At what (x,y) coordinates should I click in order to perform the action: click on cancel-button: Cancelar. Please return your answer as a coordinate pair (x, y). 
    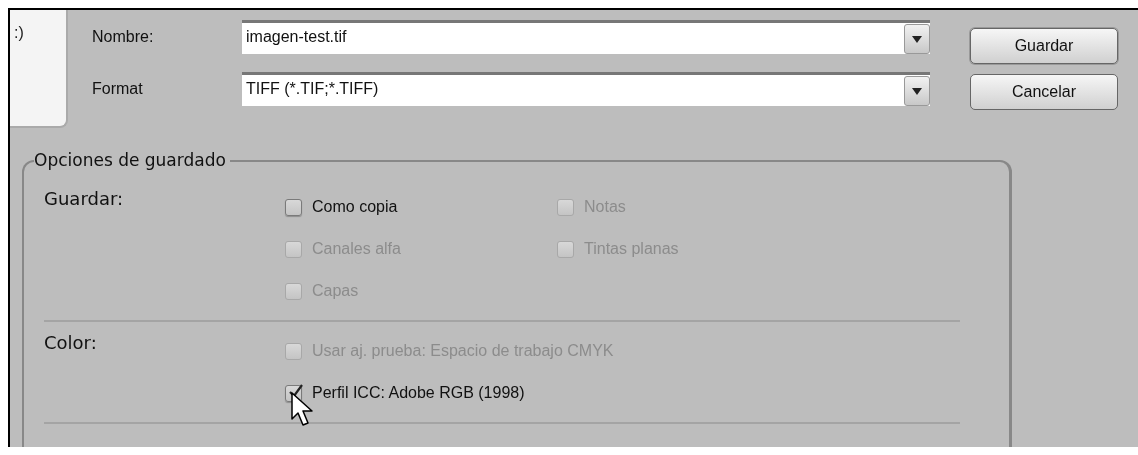
    Looking at the image, I should click on (1044, 92).